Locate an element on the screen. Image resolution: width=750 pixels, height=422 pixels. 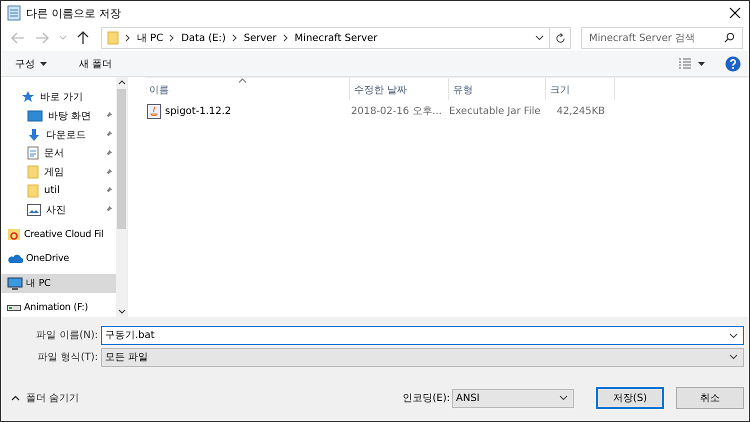
nav-label: Animation (F:) is located at coordinates (56, 308).